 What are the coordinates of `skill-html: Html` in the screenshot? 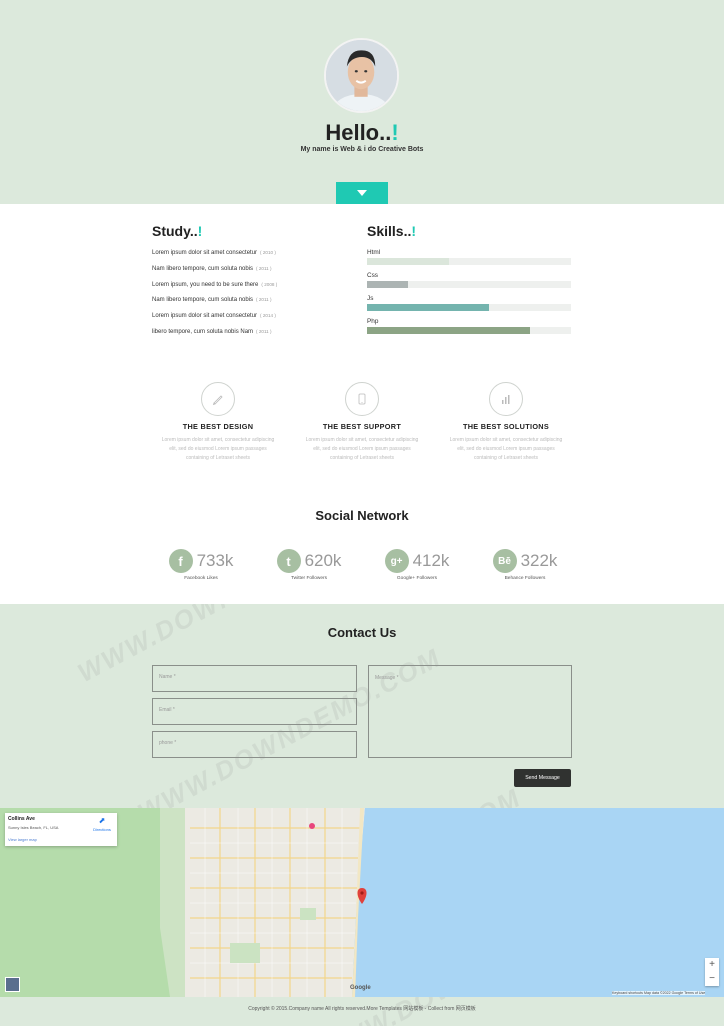 It's located at (469, 257).